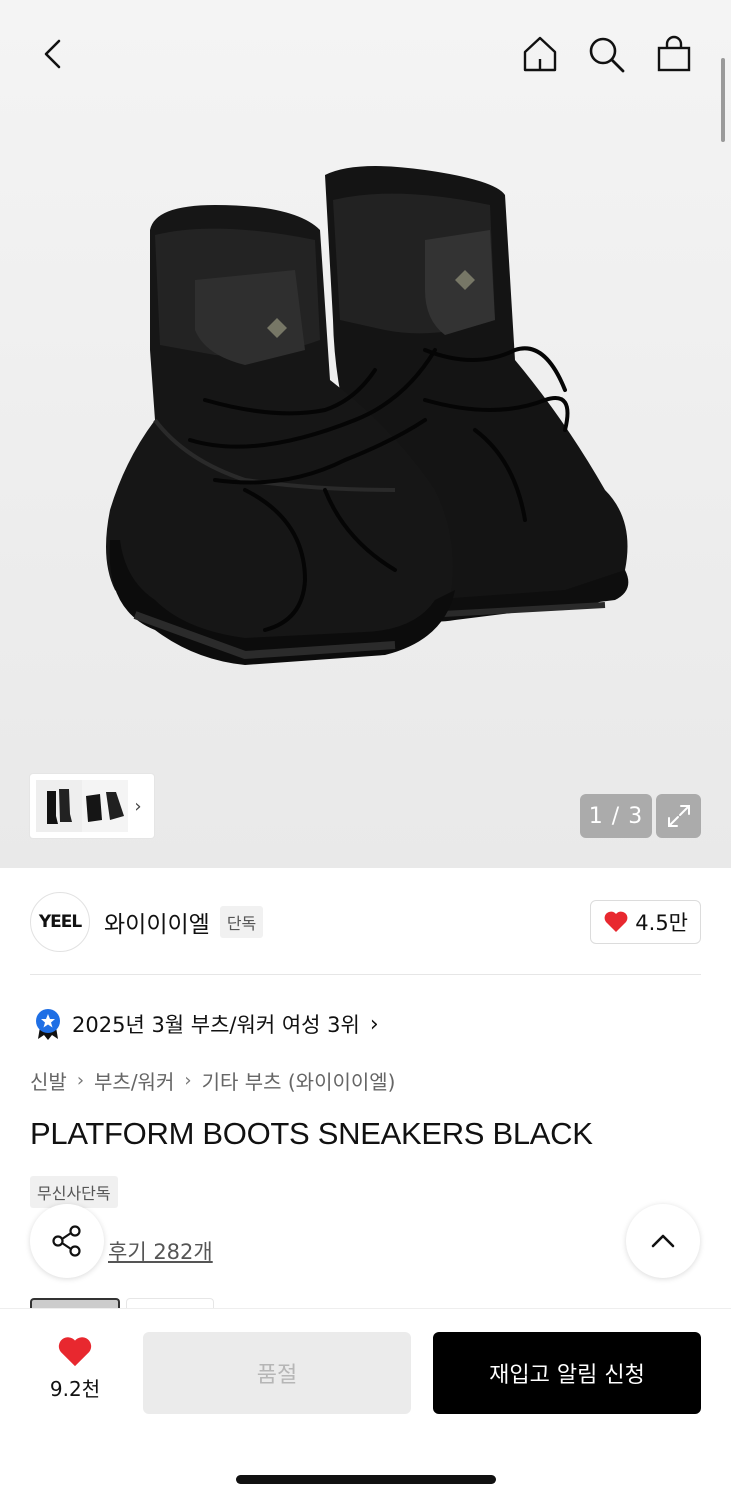  What do you see at coordinates (241, 922) in the screenshot?
I see `brand-tag: 단독` at bounding box center [241, 922].